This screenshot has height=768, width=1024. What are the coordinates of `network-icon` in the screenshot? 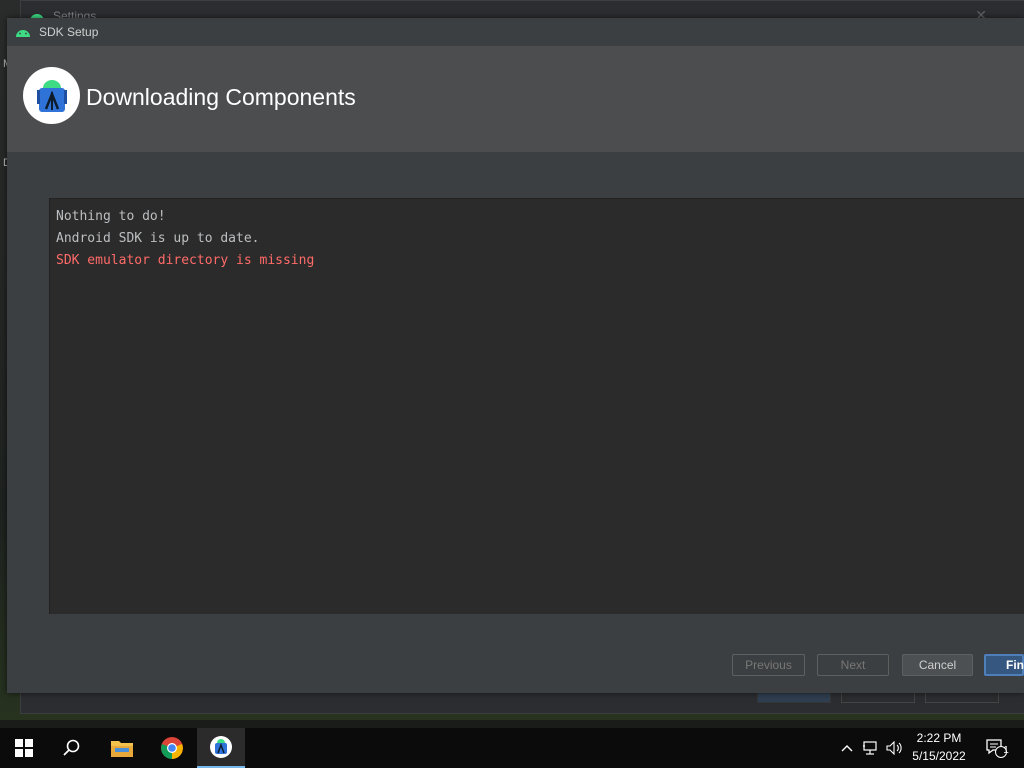 It's located at (870, 748).